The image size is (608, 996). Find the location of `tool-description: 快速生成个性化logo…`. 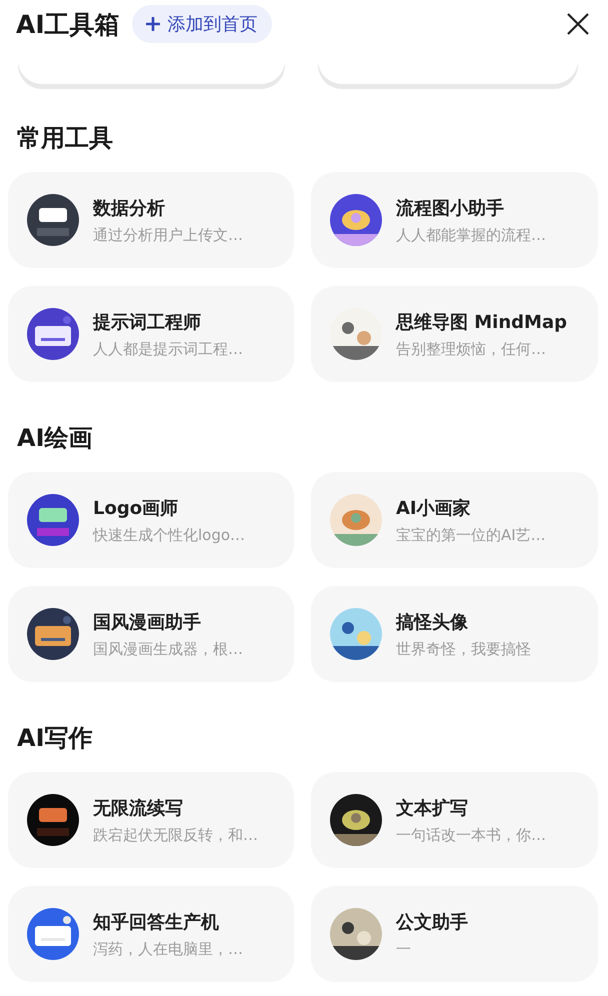

tool-description: 快速生成个性化logo… is located at coordinates (169, 535).